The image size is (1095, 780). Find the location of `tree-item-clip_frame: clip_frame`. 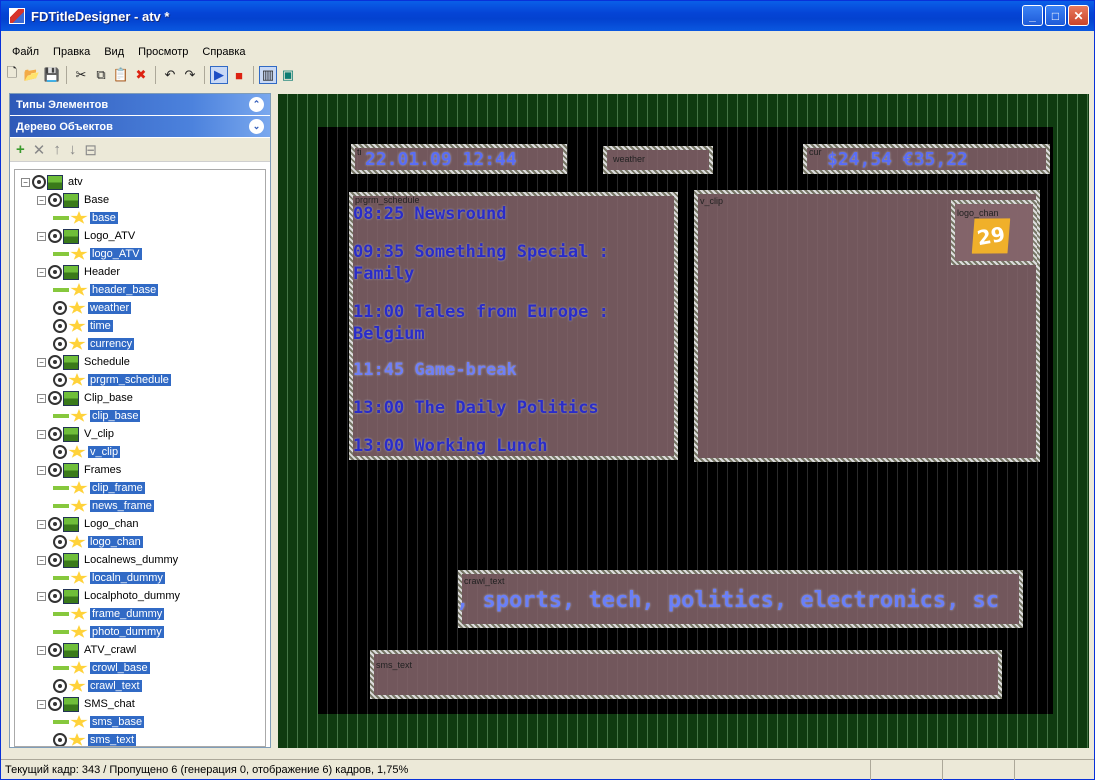

tree-item-clip_frame: clip_frame is located at coordinates (99, 488).